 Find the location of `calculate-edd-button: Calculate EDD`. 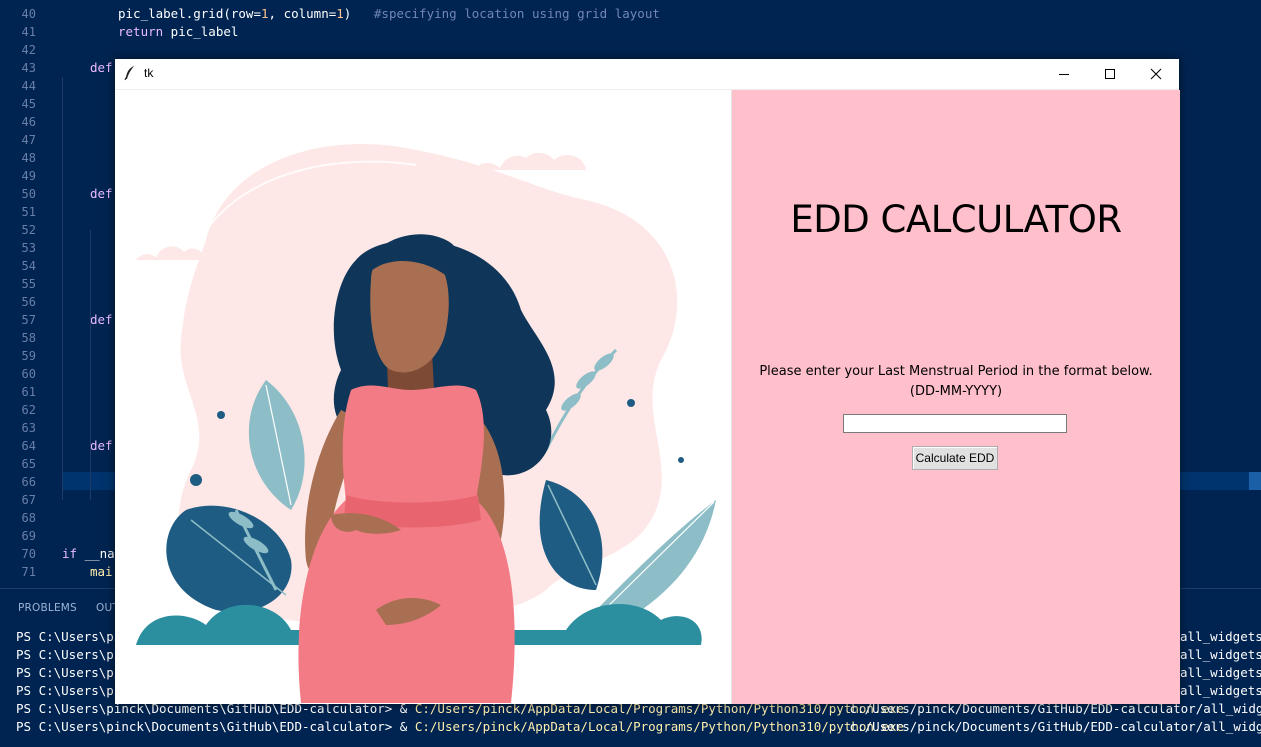

calculate-edd-button: Calculate EDD is located at coordinates (955, 458).